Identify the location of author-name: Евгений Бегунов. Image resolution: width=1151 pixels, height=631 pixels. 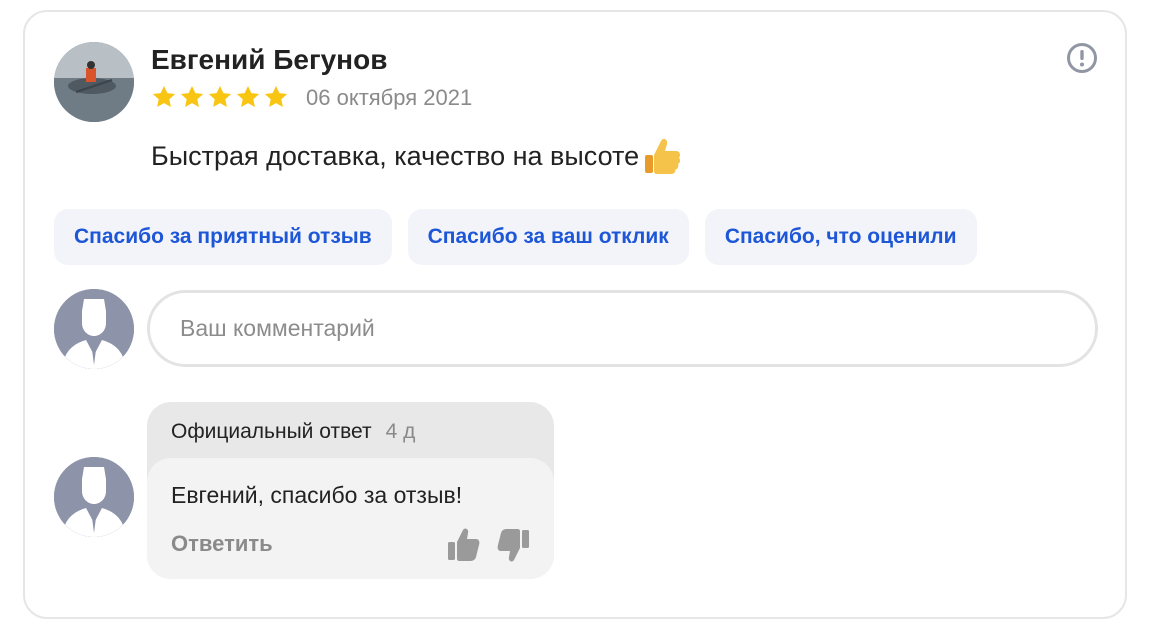
(269, 60).